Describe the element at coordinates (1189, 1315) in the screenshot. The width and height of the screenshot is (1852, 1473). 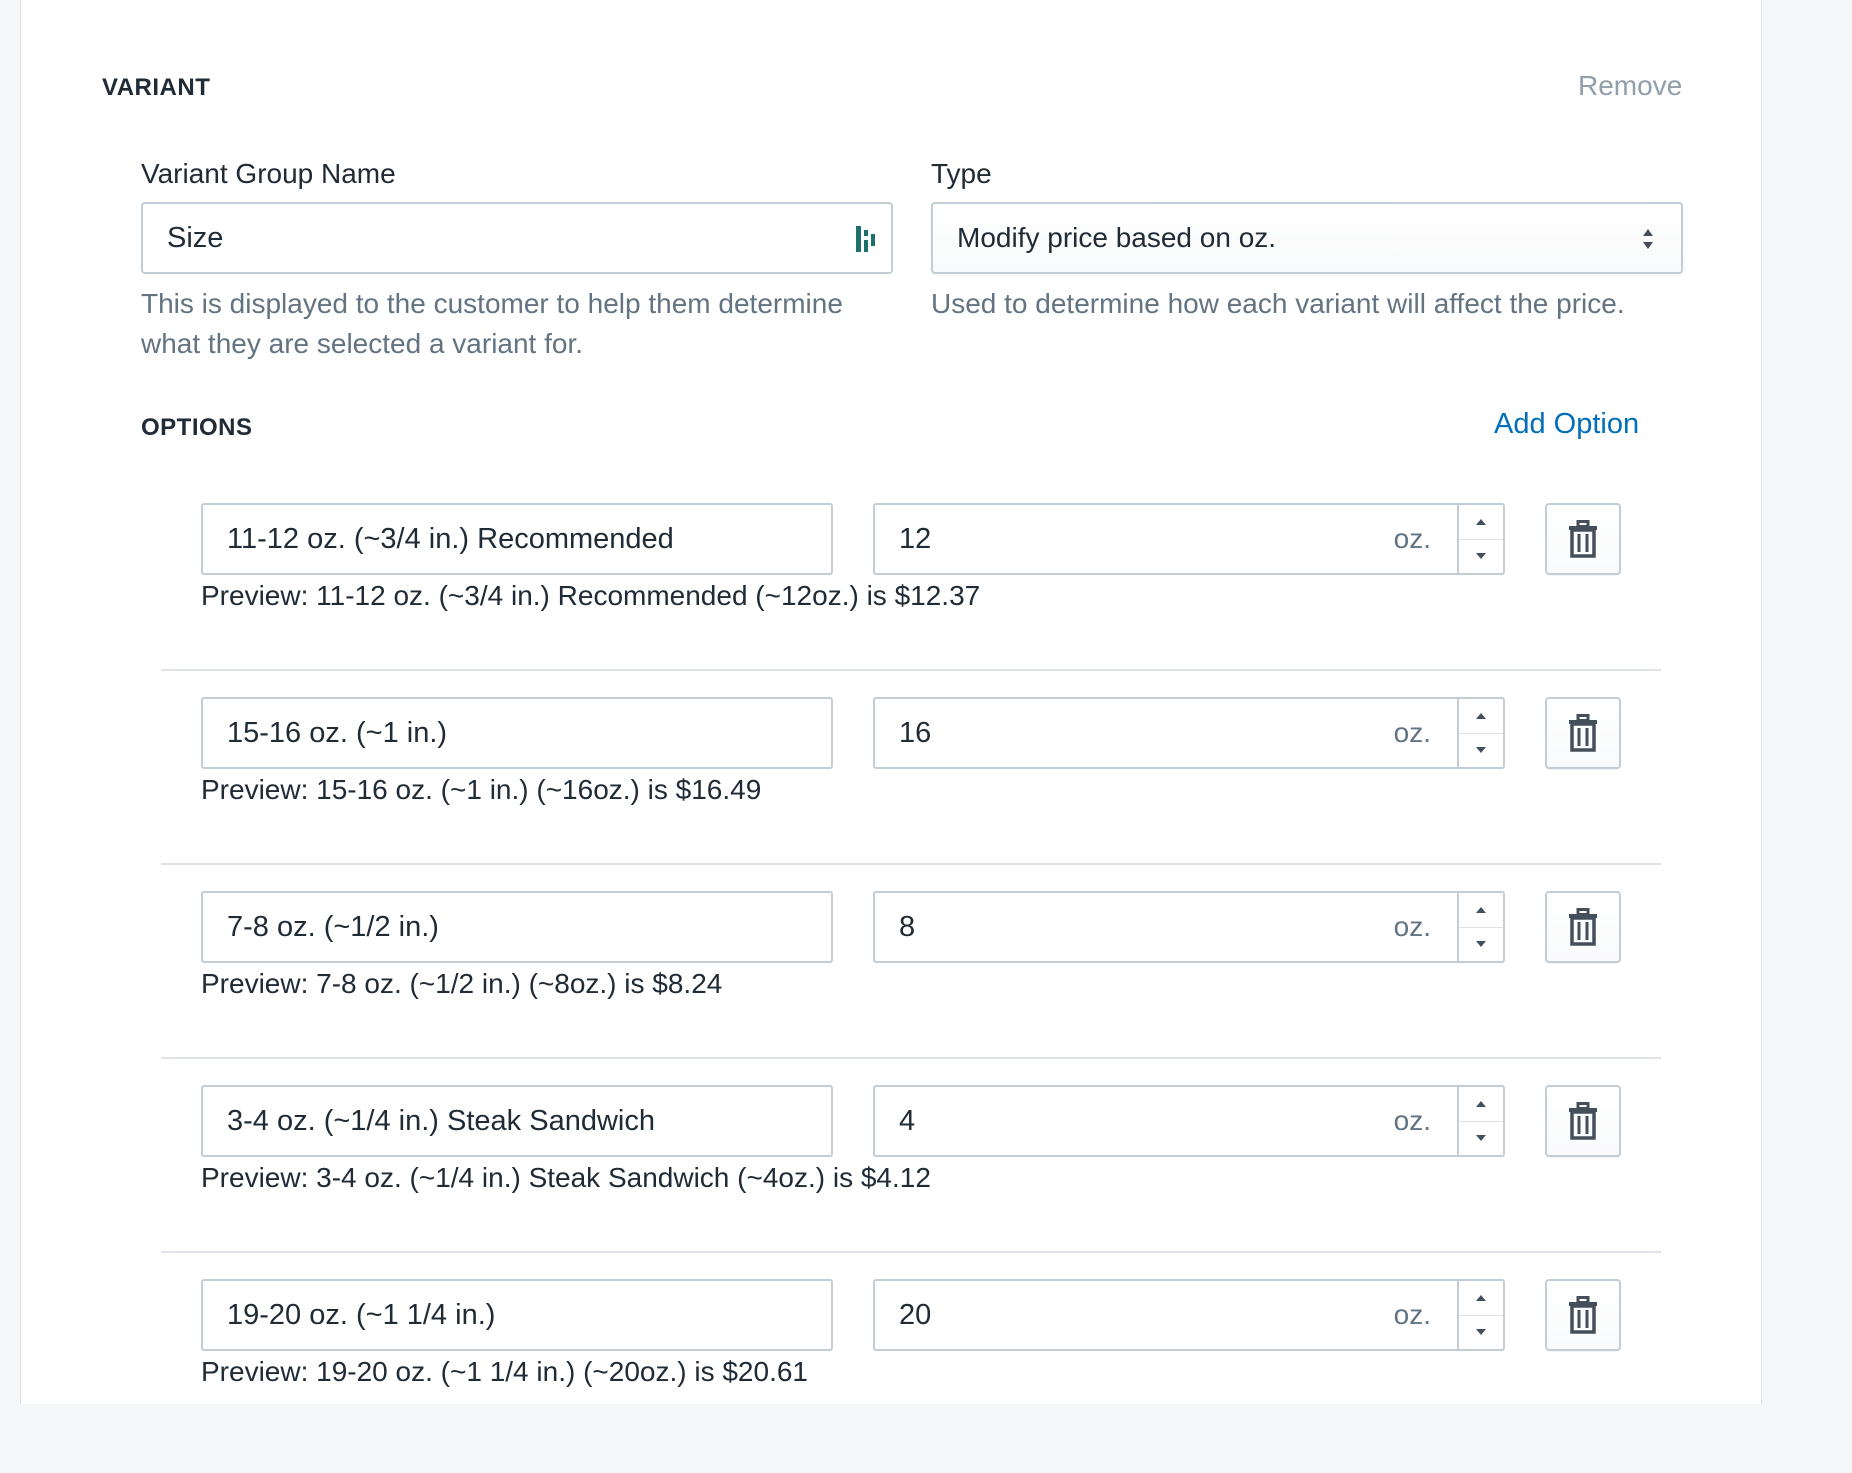
I see `option-amount-input: 20 oz.` at that location.